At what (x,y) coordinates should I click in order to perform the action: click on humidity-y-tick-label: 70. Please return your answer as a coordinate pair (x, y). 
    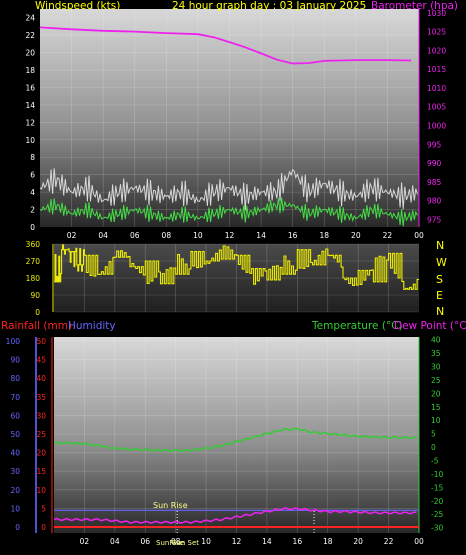
    Looking at the image, I should click on (15, 397).